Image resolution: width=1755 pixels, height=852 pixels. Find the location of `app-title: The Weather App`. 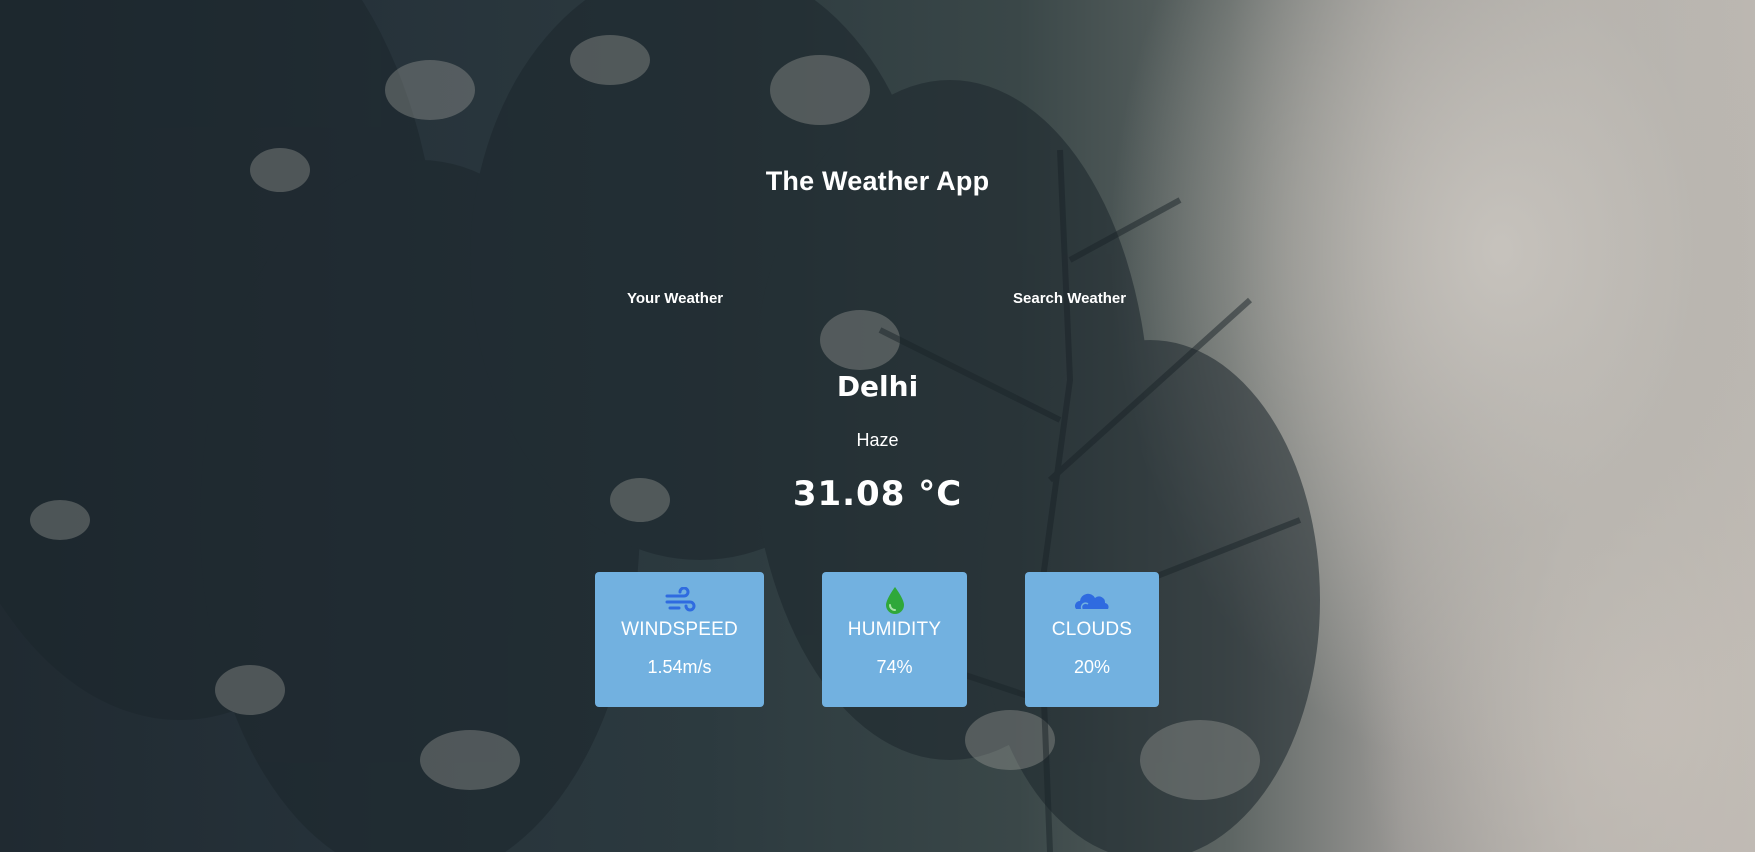

app-title: The Weather App is located at coordinates (877, 181).